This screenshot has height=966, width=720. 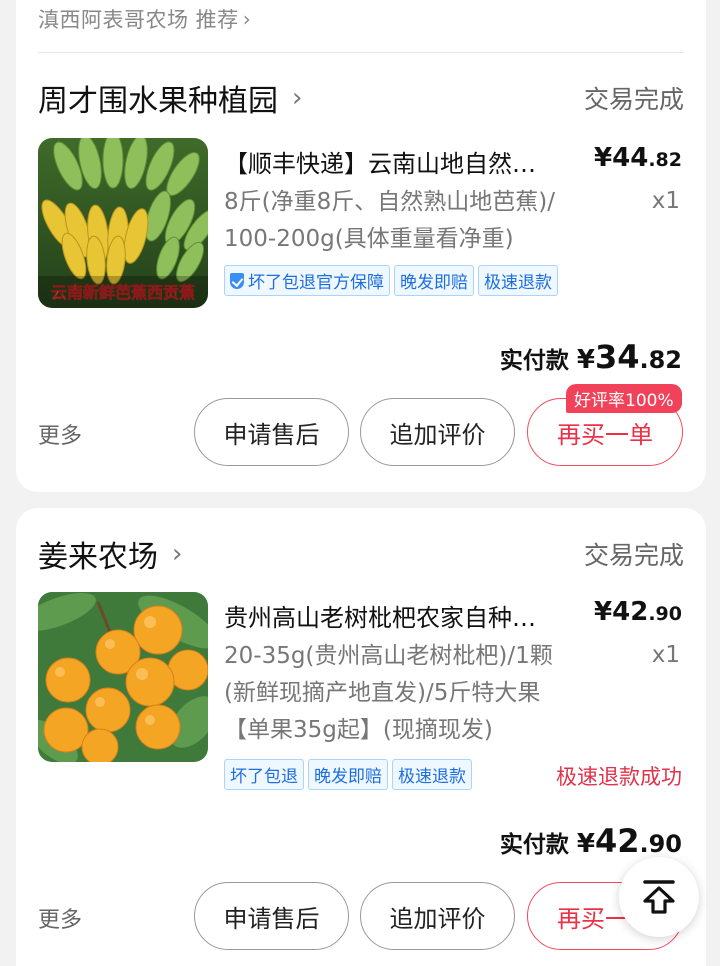 I want to click on product-image-loquat, so click(x=123, y=677).